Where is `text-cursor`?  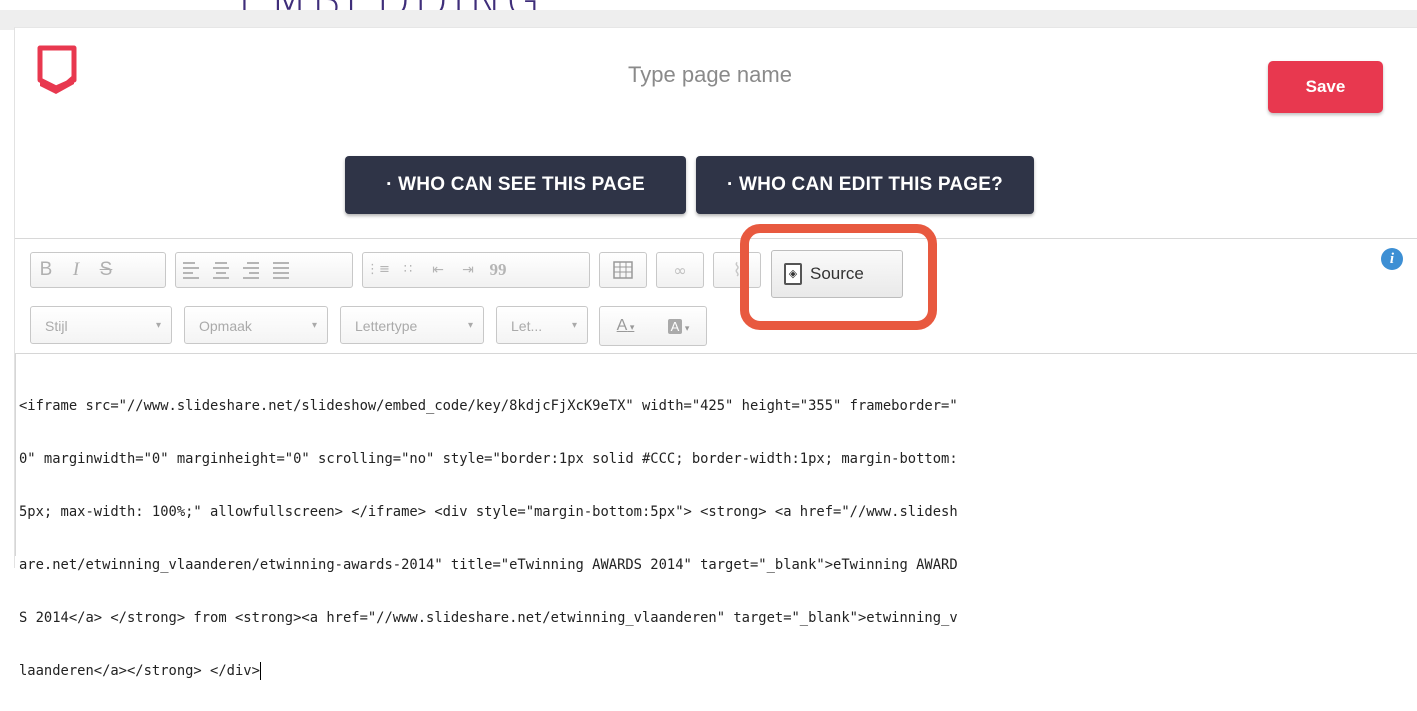
text-cursor is located at coordinates (260, 670).